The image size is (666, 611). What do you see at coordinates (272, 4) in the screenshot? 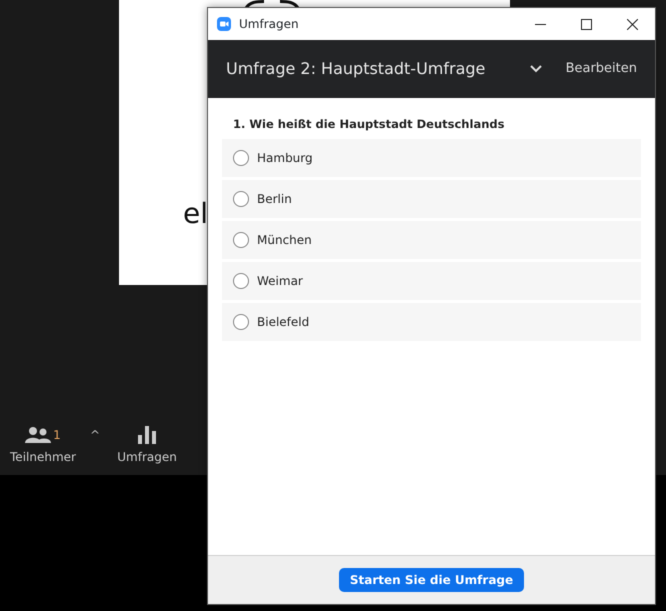
I see `curve-drawing` at bounding box center [272, 4].